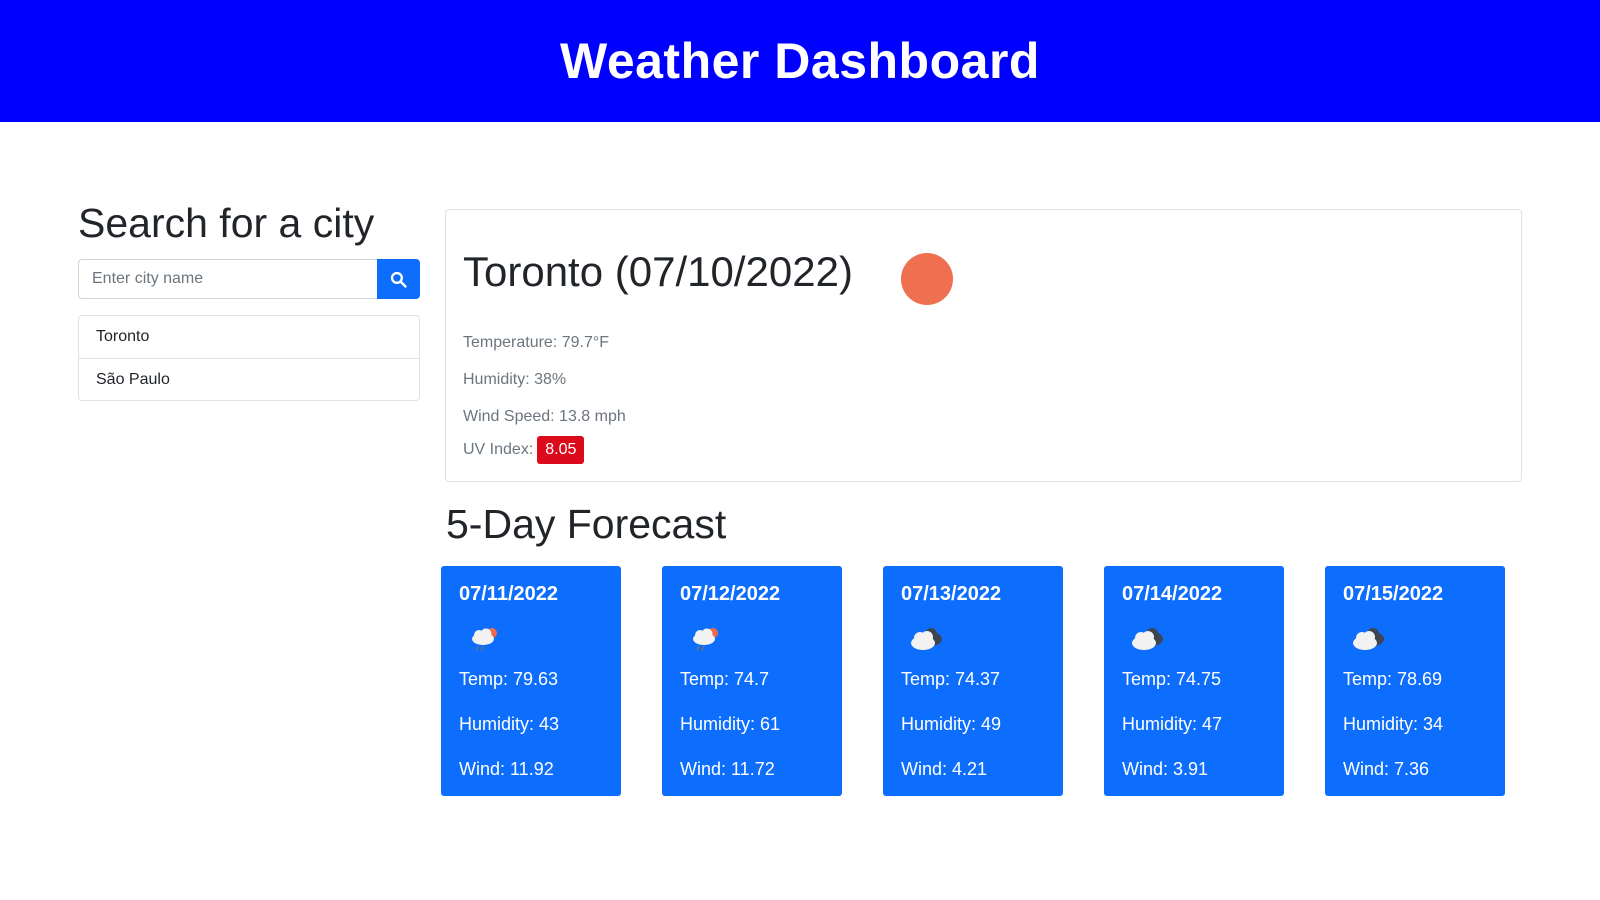 The width and height of the screenshot is (1600, 900). What do you see at coordinates (506, 769) in the screenshot?
I see `forecast-wind: Wind: 11.92` at bounding box center [506, 769].